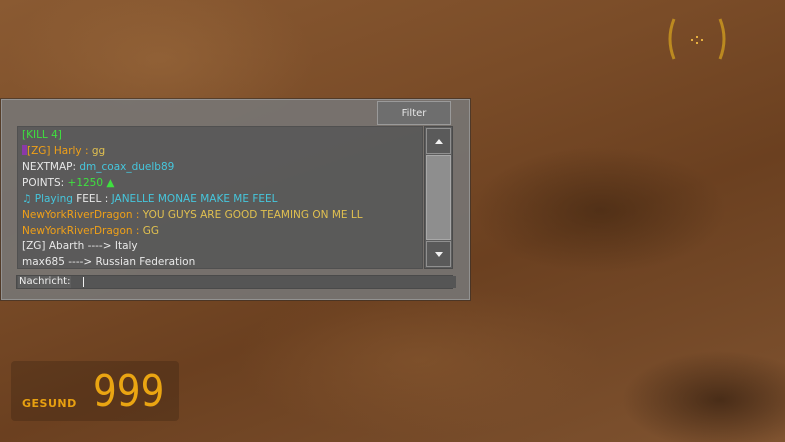 The image size is (785, 442). I want to click on chat-line: [KILL 4], so click(42, 135).